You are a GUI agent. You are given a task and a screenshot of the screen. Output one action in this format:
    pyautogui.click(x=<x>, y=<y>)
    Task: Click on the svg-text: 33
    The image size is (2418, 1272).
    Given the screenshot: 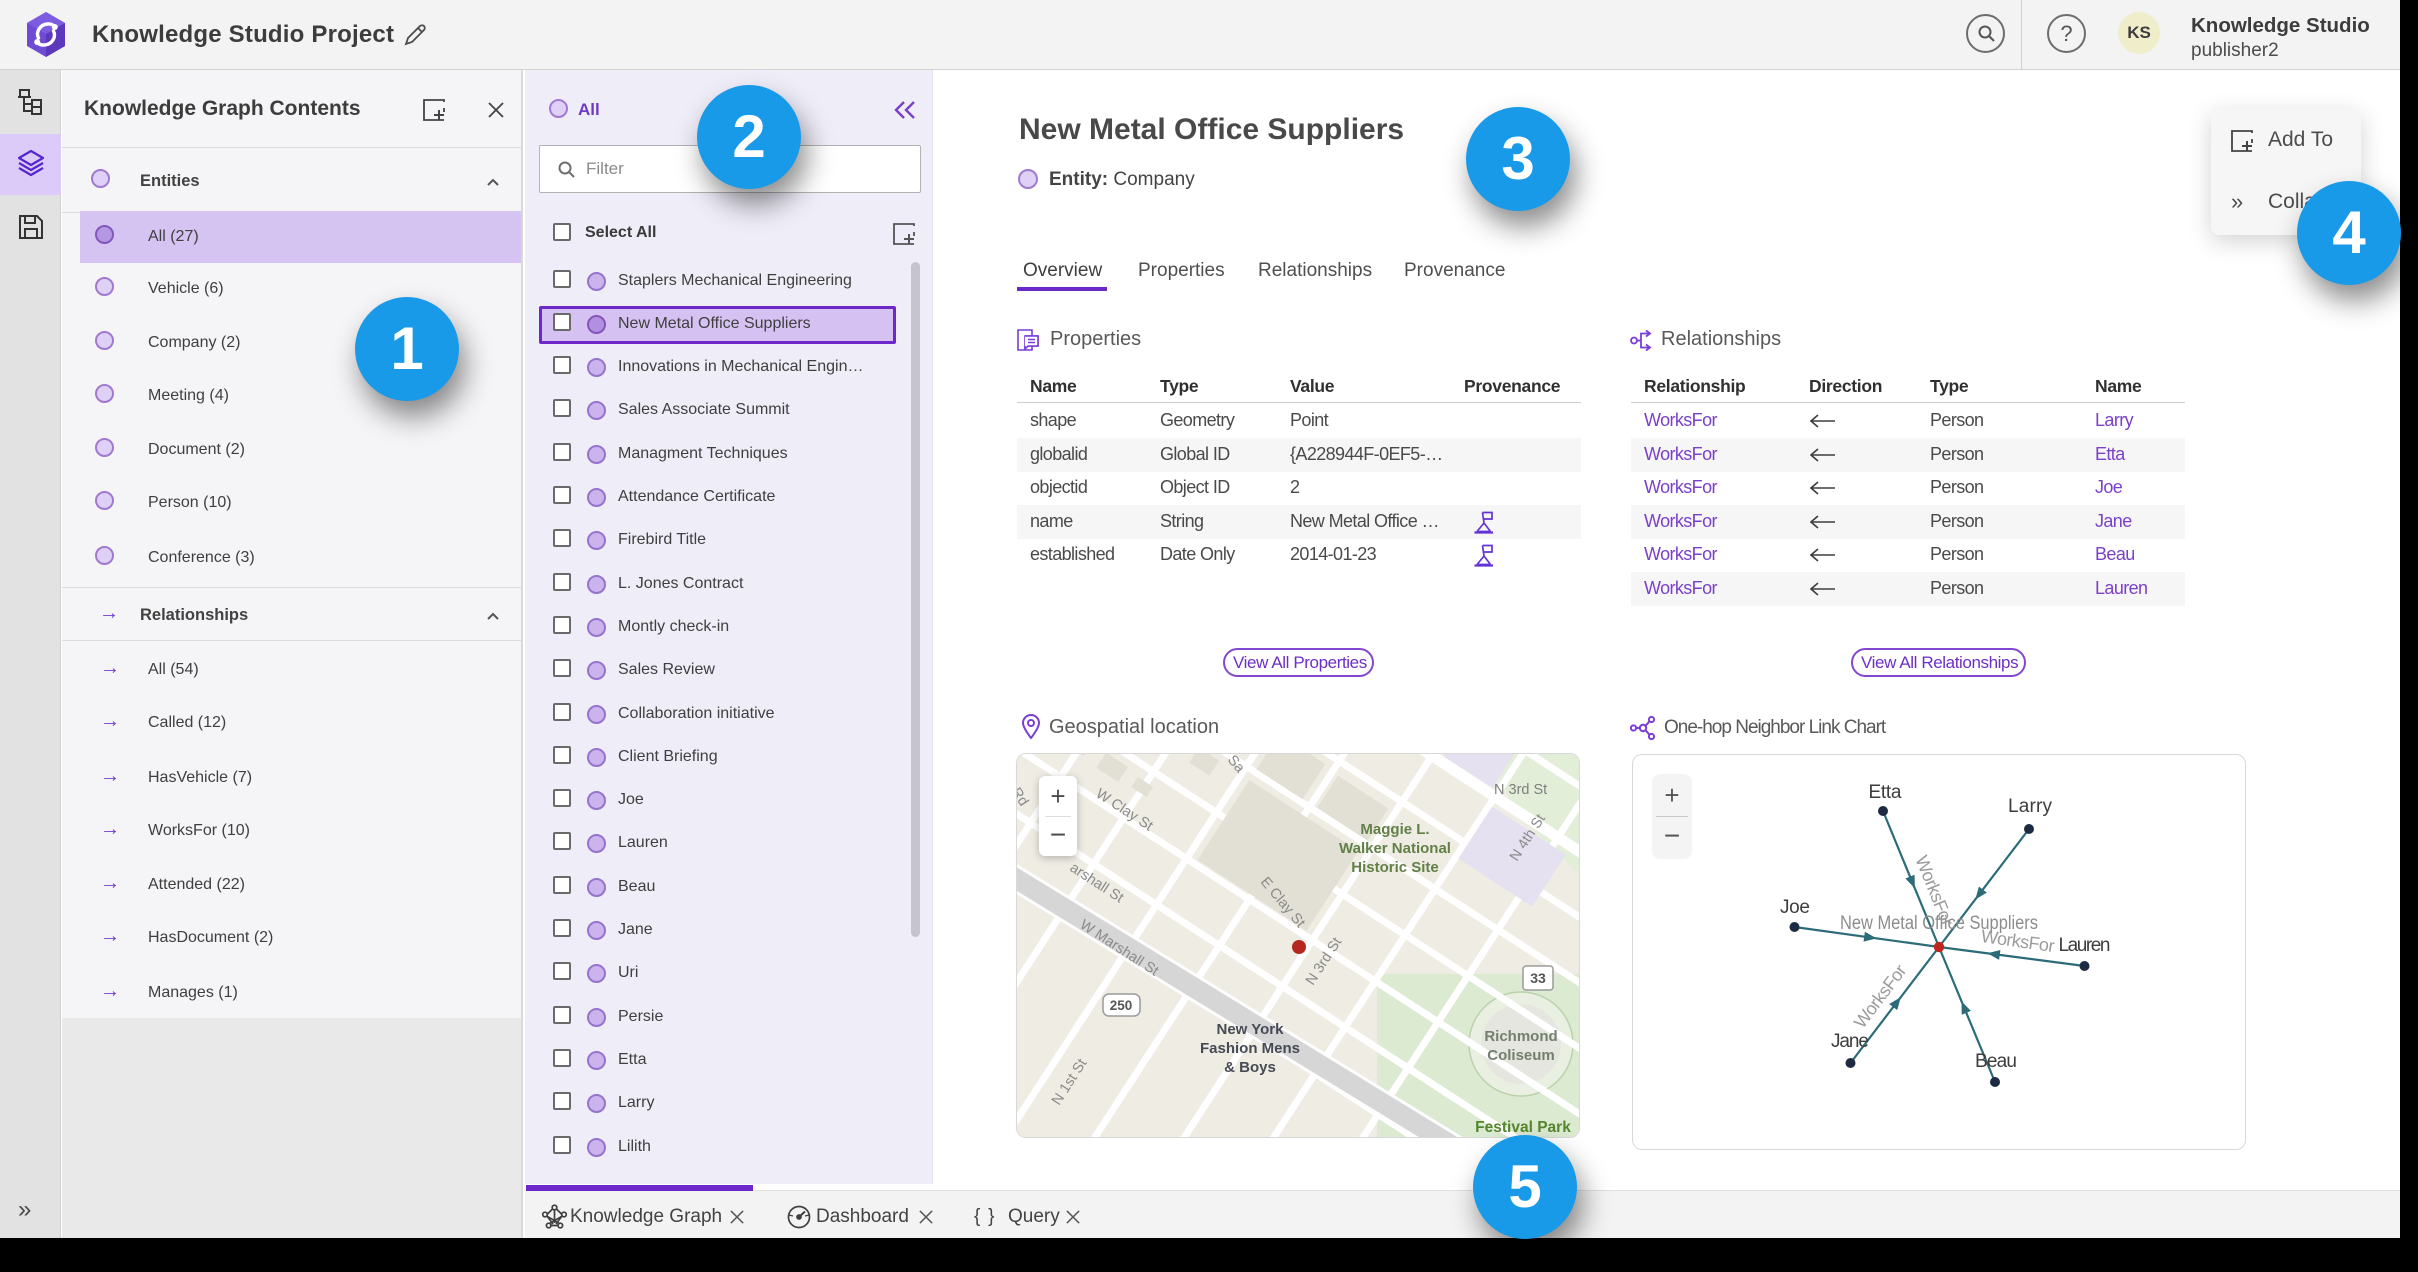 What is the action you would take?
    pyautogui.click(x=1538, y=978)
    